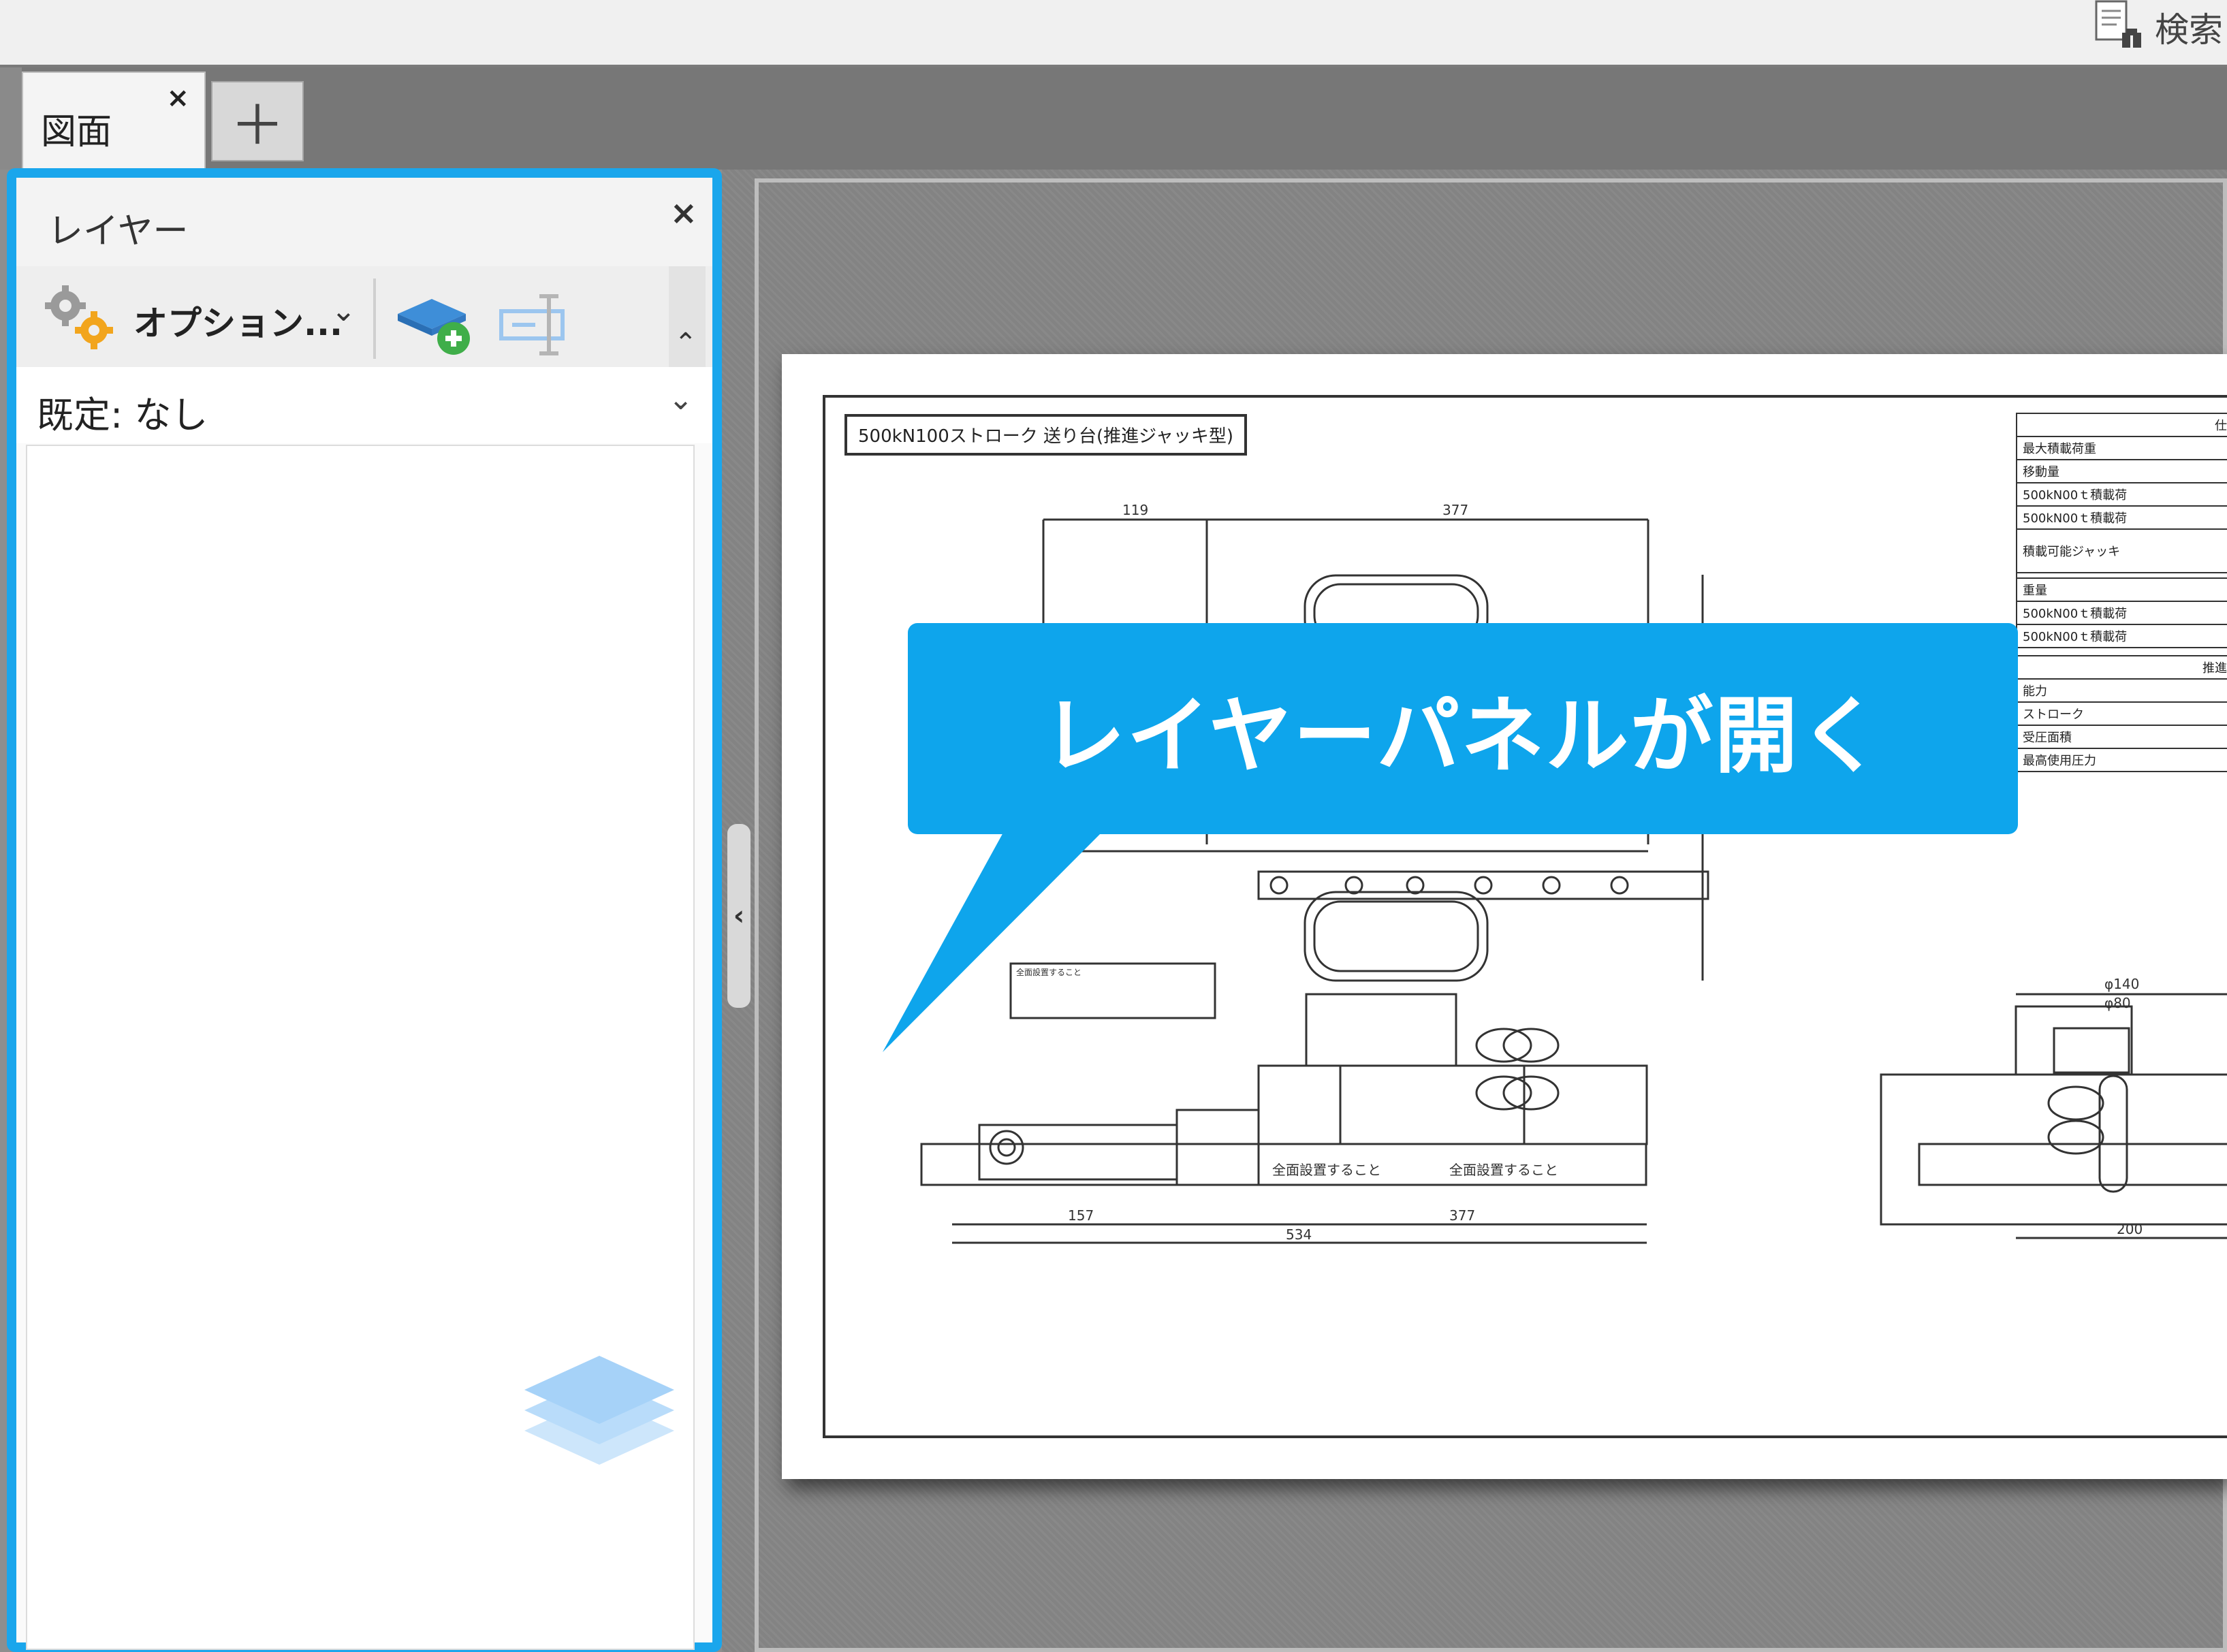 This screenshot has height=1652, width=2227. What do you see at coordinates (364, 405) in the screenshot?
I see `default-layer-select: 既定: なし ⌄` at bounding box center [364, 405].